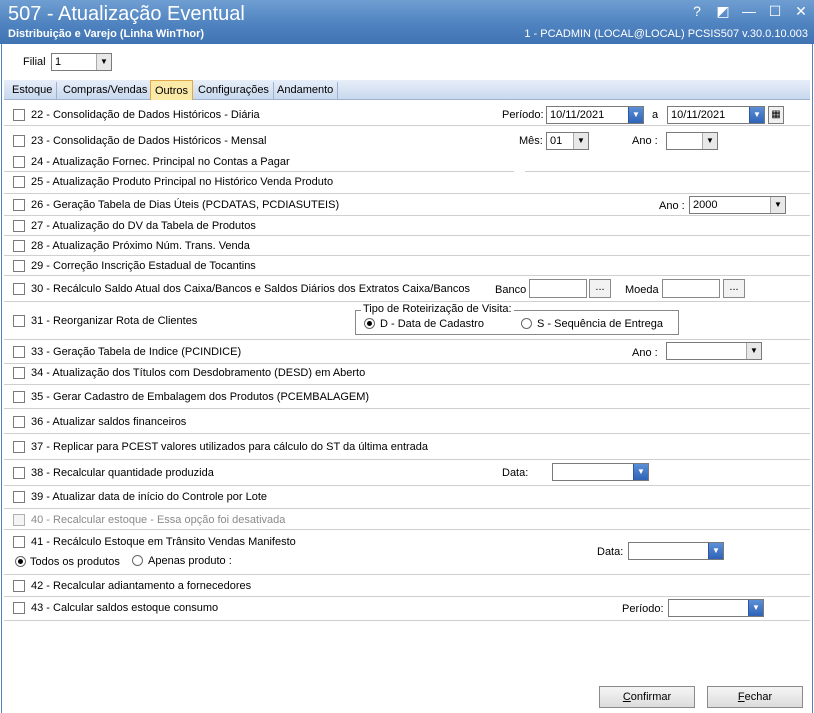 This screenshot has width=814, height=713. What do you see at coordinates (19, 520) in the screenshot?
I see `option-40-checkbox` at bounding box center [19, 520].